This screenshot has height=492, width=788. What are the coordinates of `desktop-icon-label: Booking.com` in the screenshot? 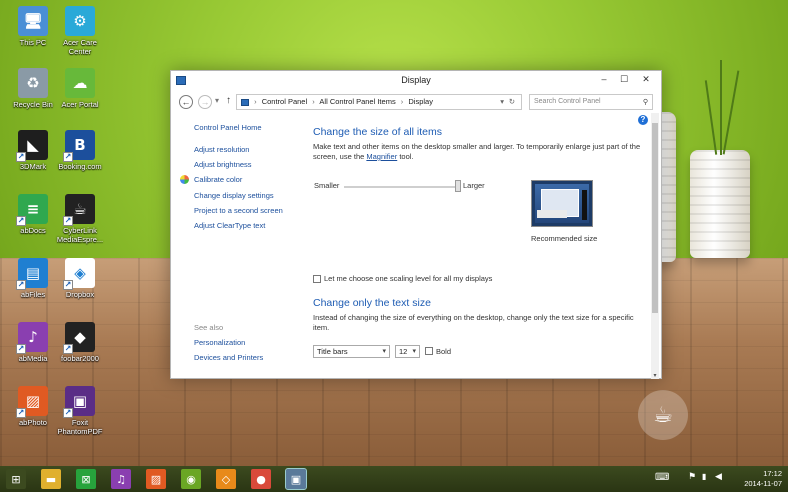 It's located at (80, 166).